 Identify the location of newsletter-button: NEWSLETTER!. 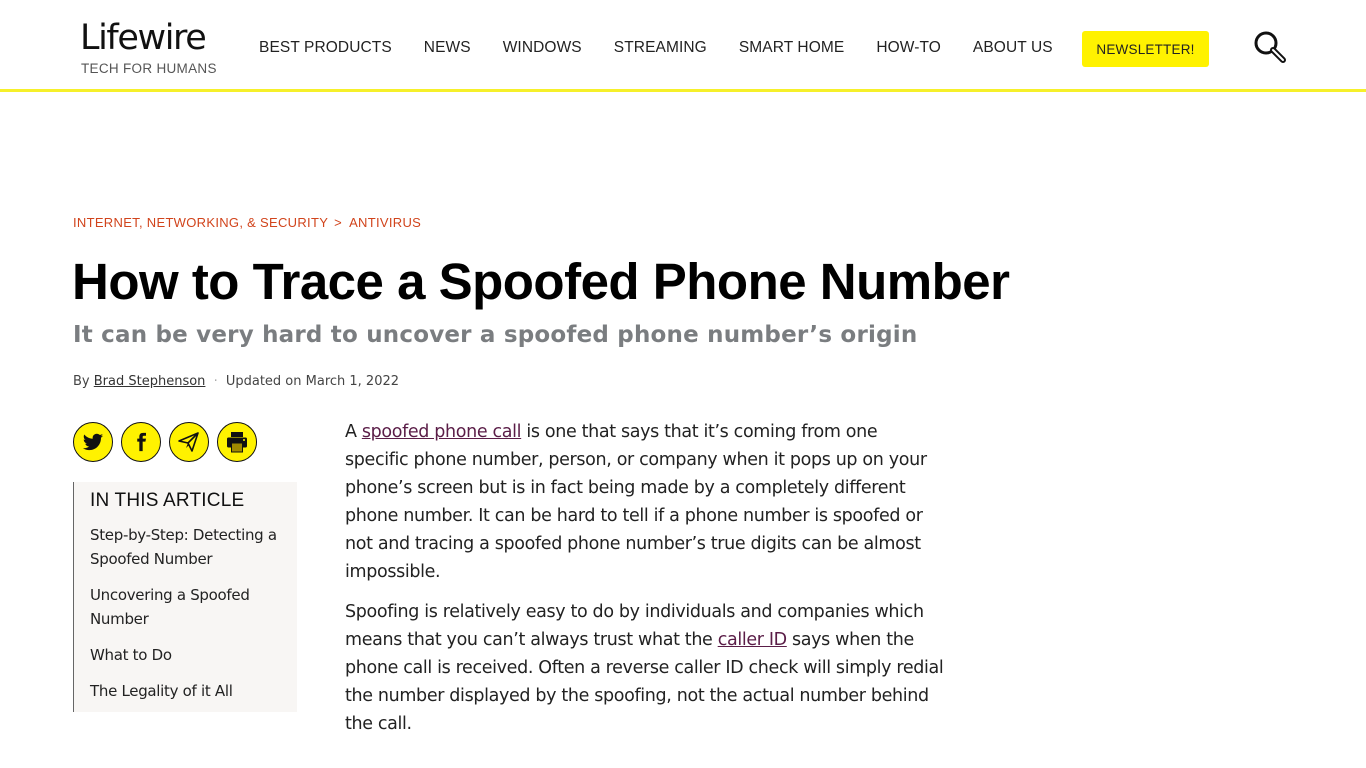
(1145, 49).